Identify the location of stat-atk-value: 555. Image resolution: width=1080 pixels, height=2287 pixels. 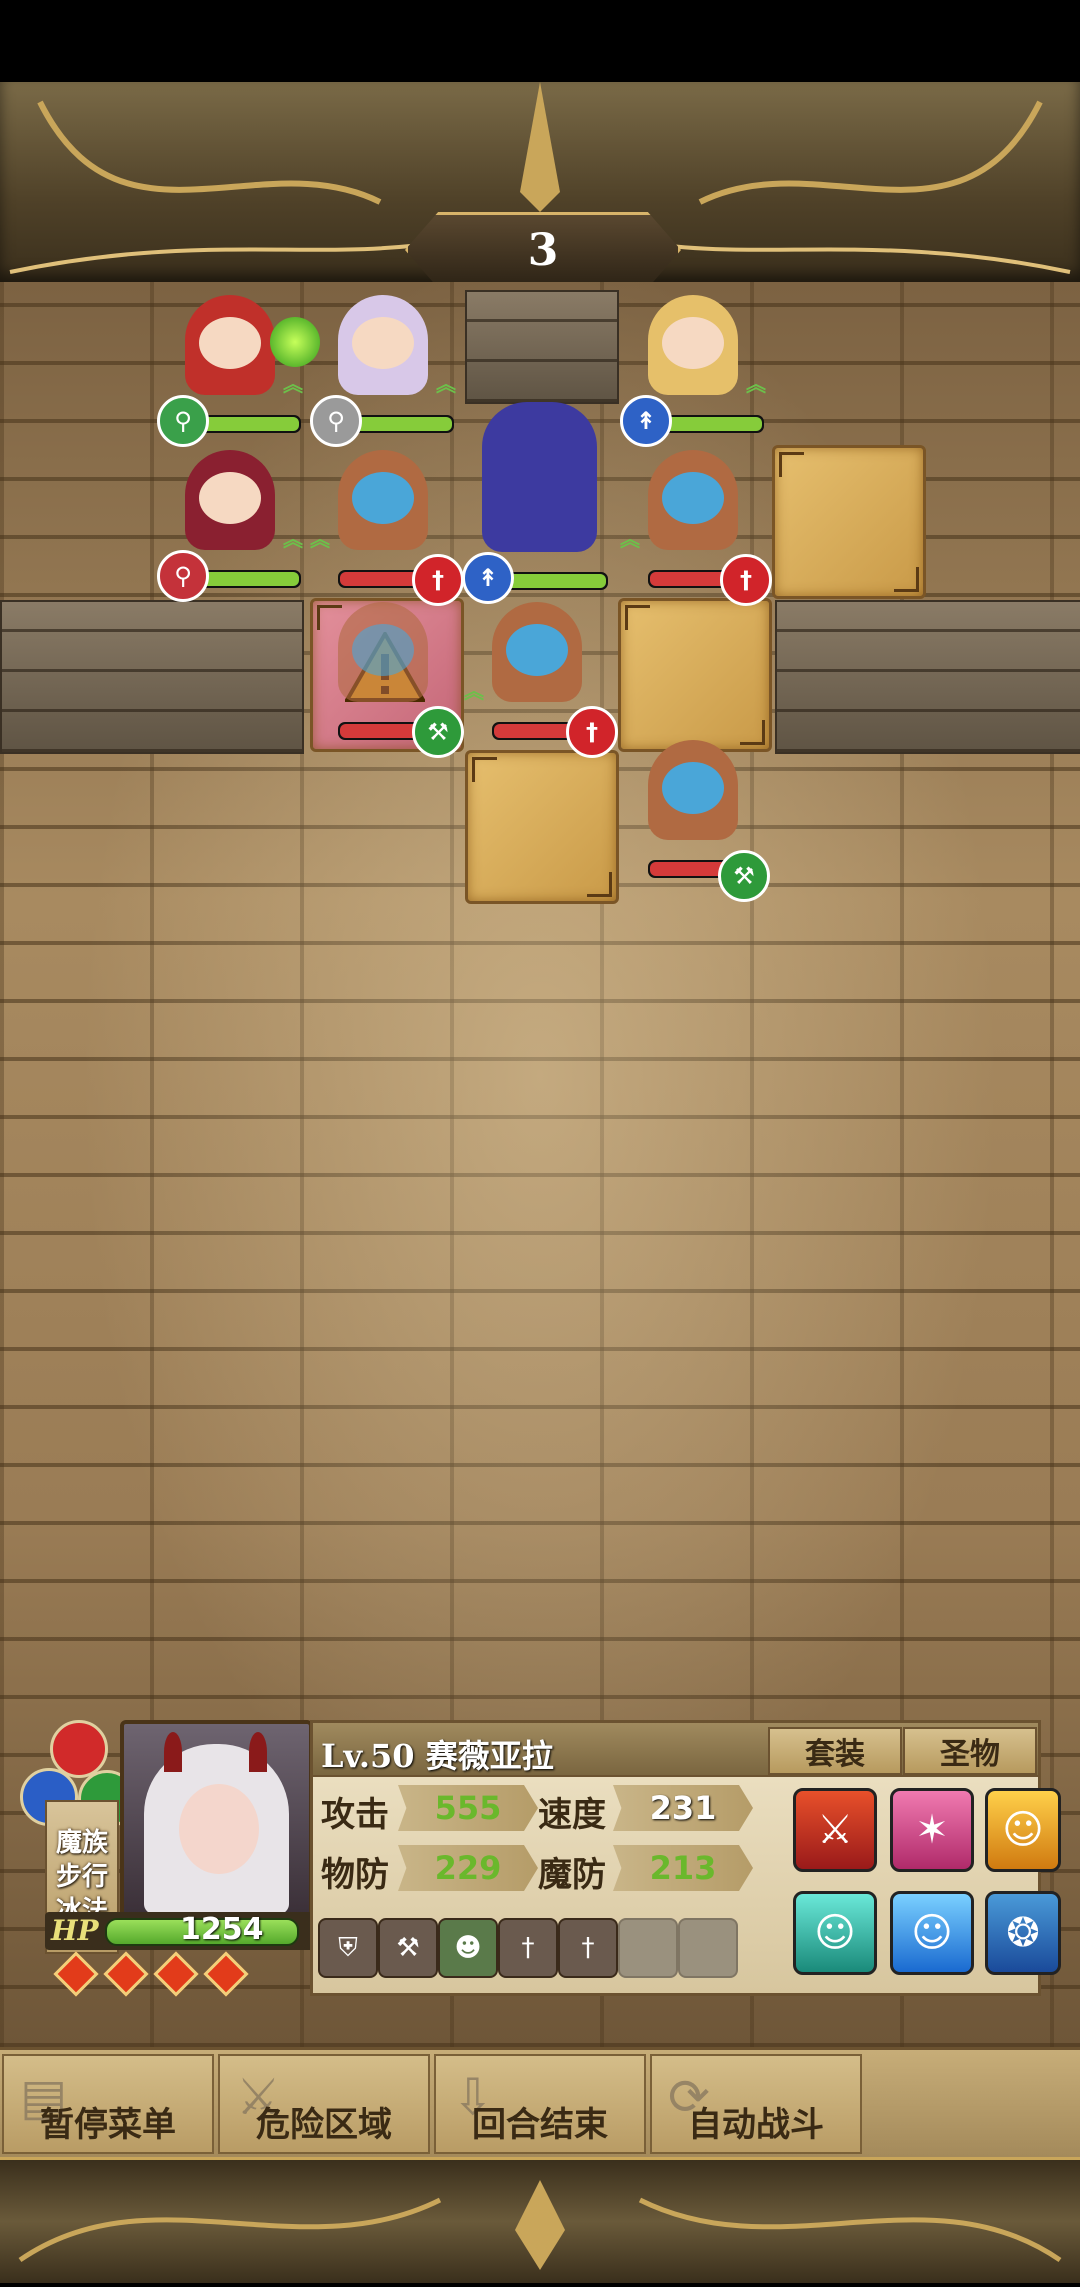
(468, 1808).